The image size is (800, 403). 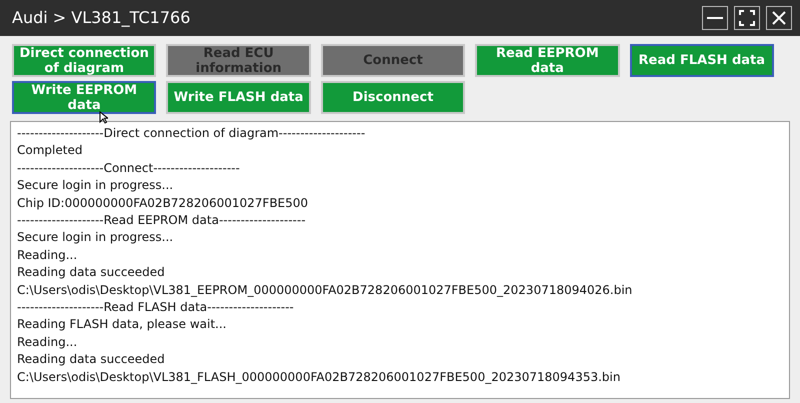 What do you see at coordinates (191, 133) in the screenshot?
I see `log-line: --------------------Direct connection of diagram--------------------` at bounding box center [191, 133].